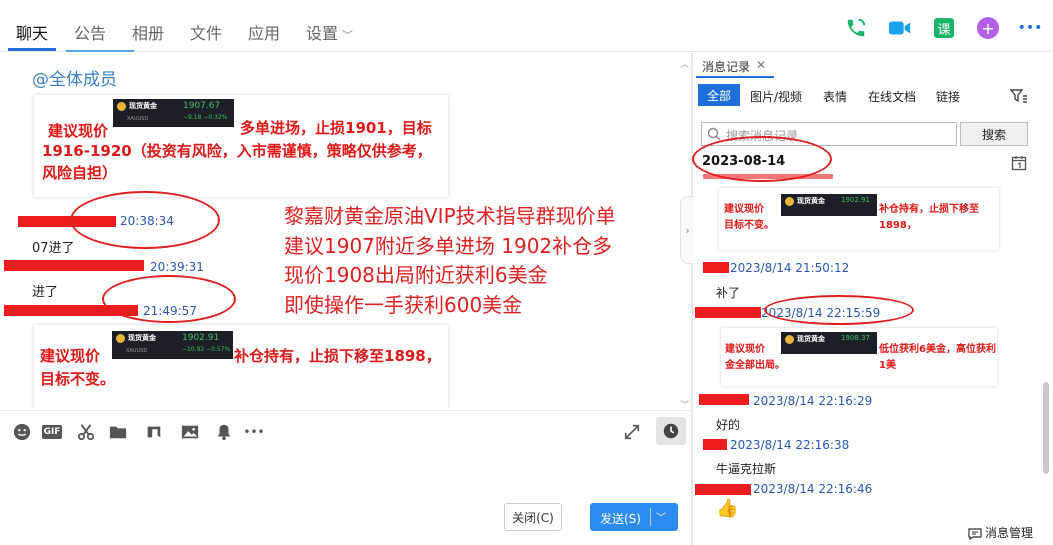  What do you see at coordinates (1018, 98) in the screenshot?
I see `filter-icon` at bounding box center [1018, 98].